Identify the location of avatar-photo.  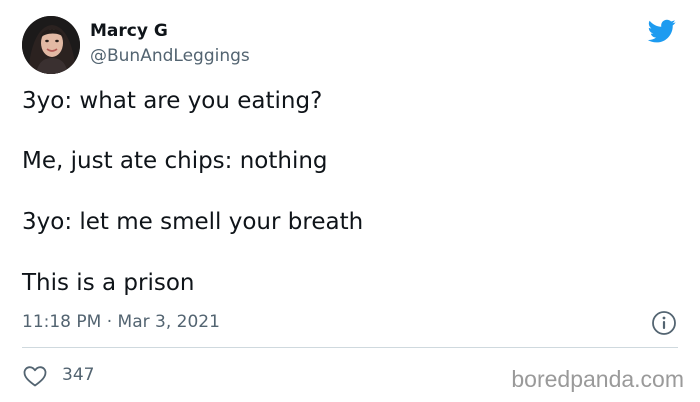
(51, 45).